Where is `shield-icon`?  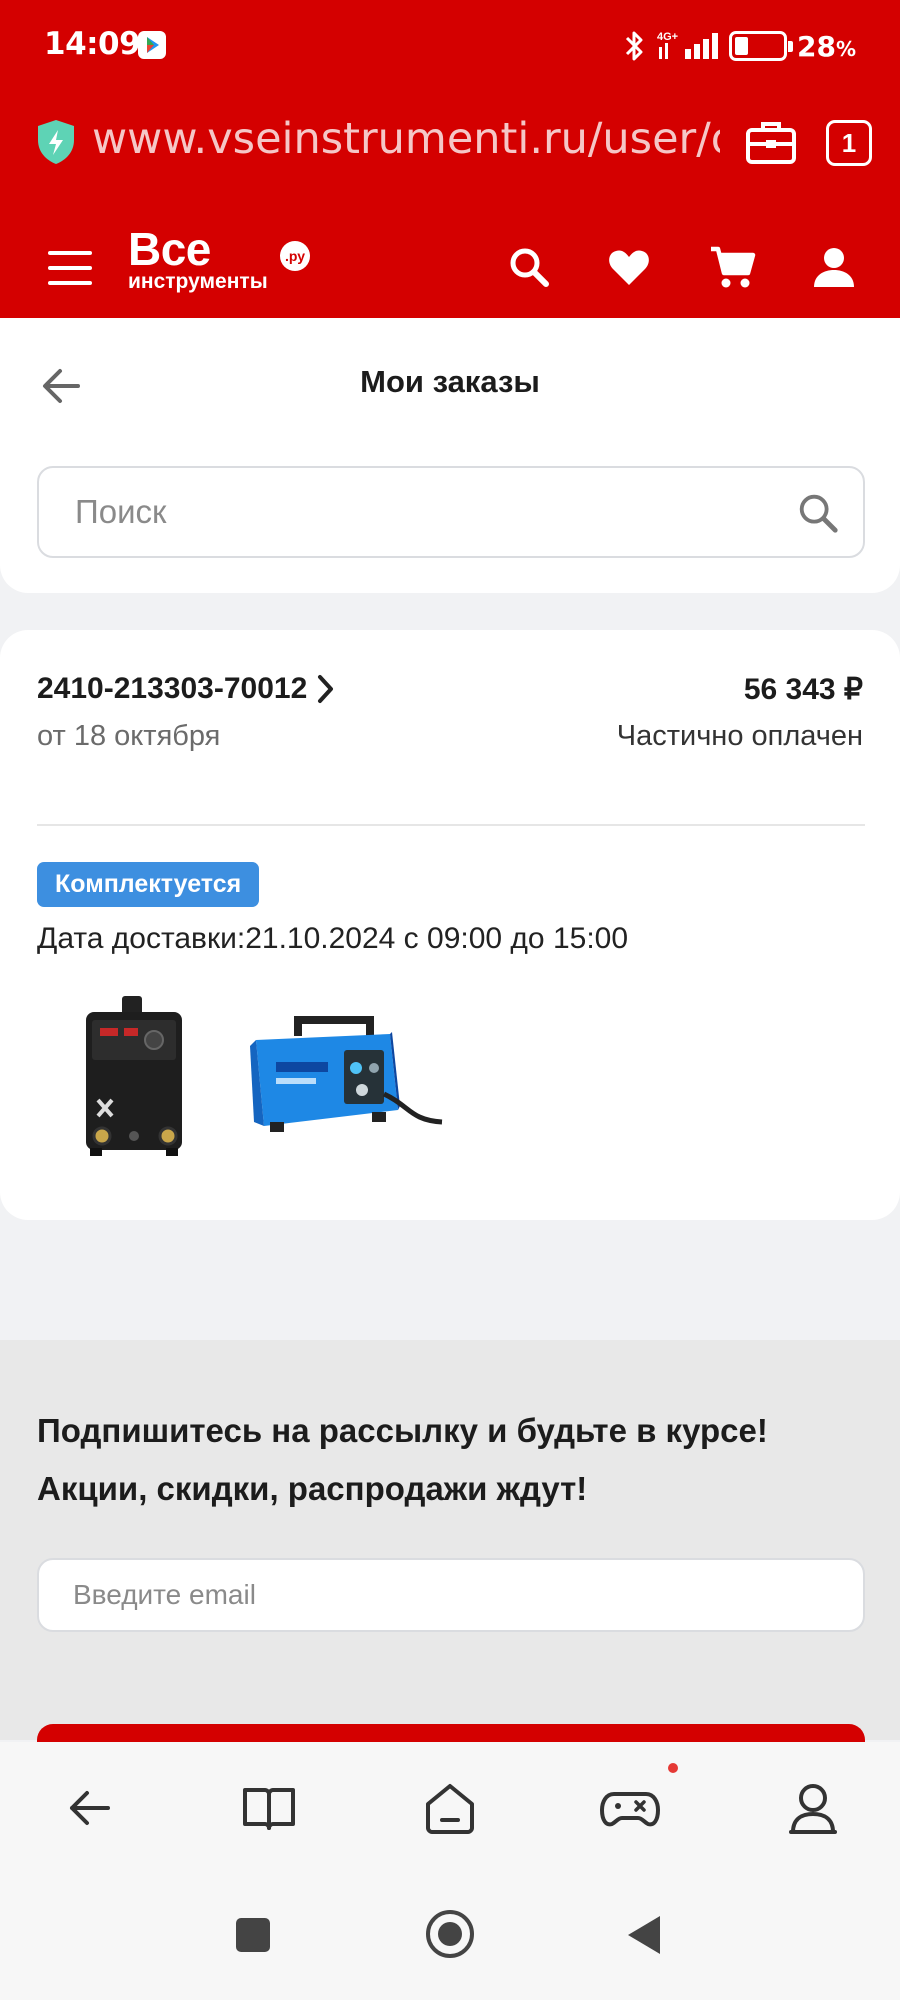 shield-icon is located at coordinates (56, 142).